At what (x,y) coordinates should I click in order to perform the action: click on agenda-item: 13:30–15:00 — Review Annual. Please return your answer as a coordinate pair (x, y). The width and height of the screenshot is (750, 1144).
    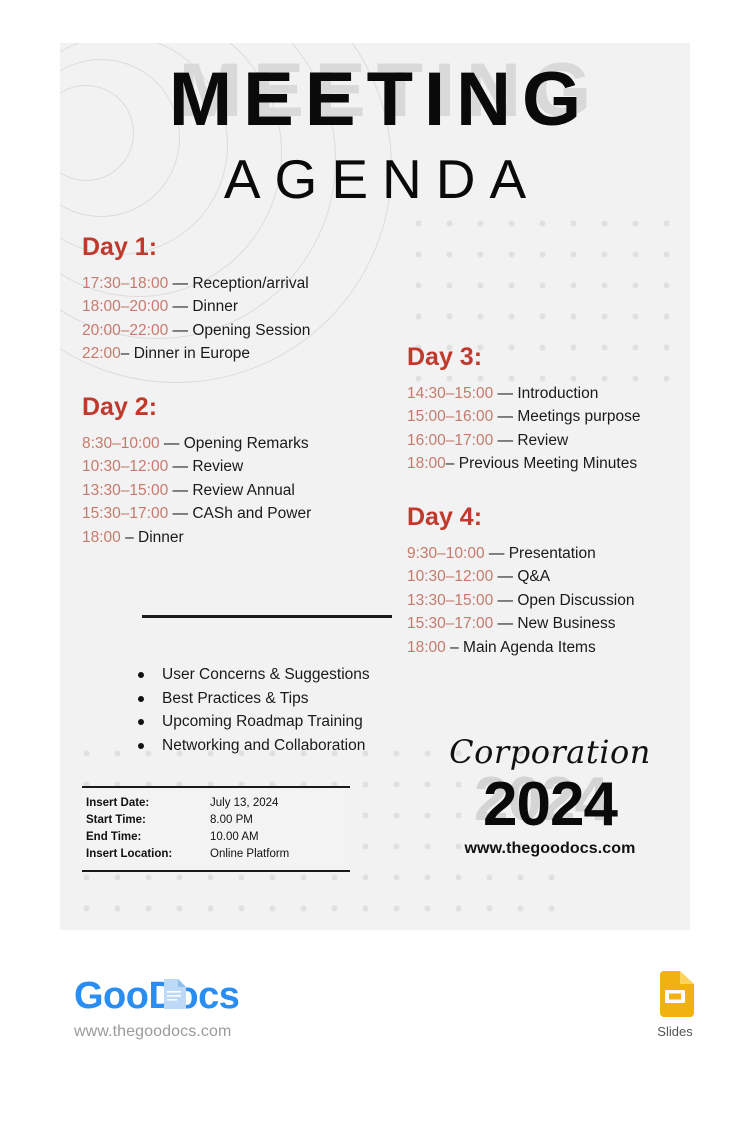
    Looking at the image, I should click on (237, 490).